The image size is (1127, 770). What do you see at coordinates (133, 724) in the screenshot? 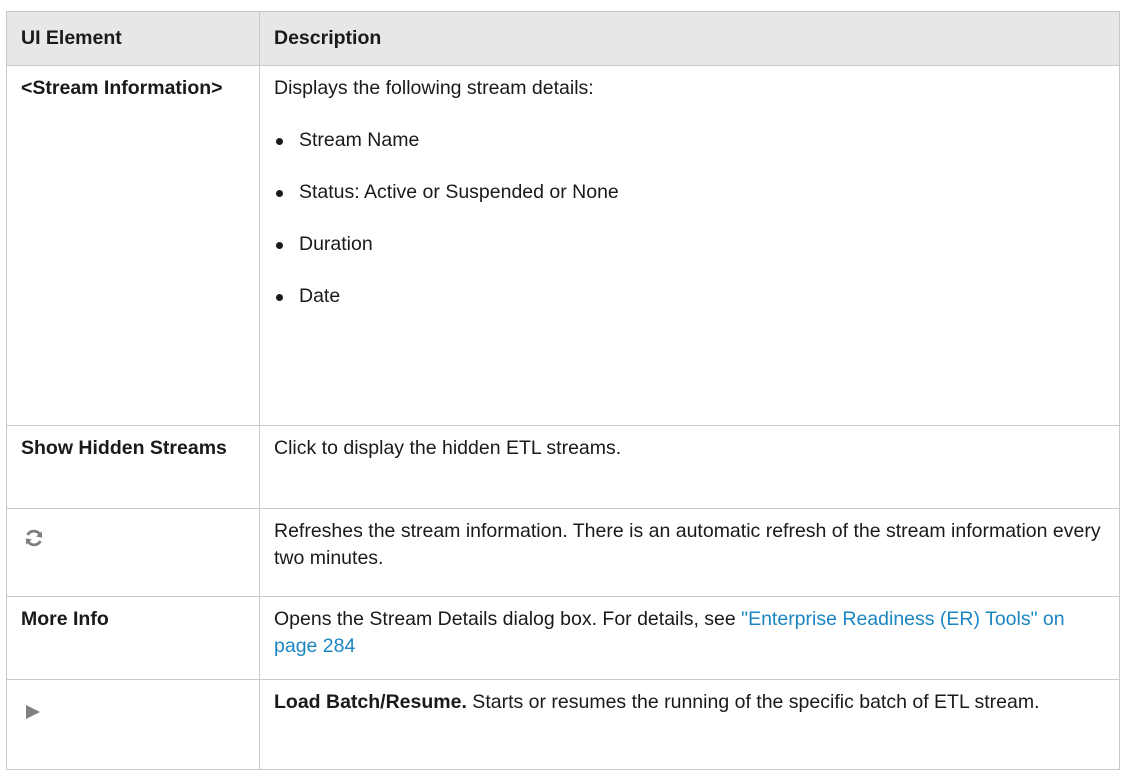
I see `load-batch-element` at bounding box center [133, 724].